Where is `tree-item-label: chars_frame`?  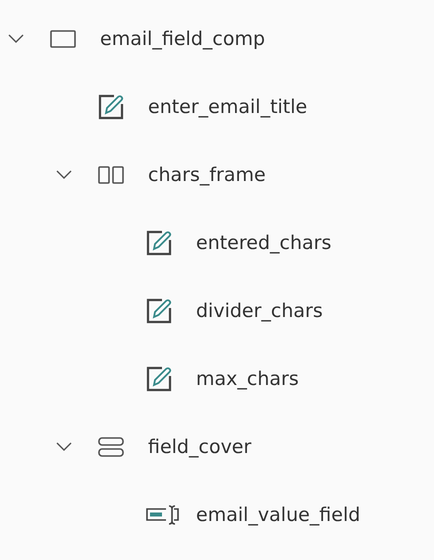
tree-item-label: chars_frame is located at coordinates (207, 175).